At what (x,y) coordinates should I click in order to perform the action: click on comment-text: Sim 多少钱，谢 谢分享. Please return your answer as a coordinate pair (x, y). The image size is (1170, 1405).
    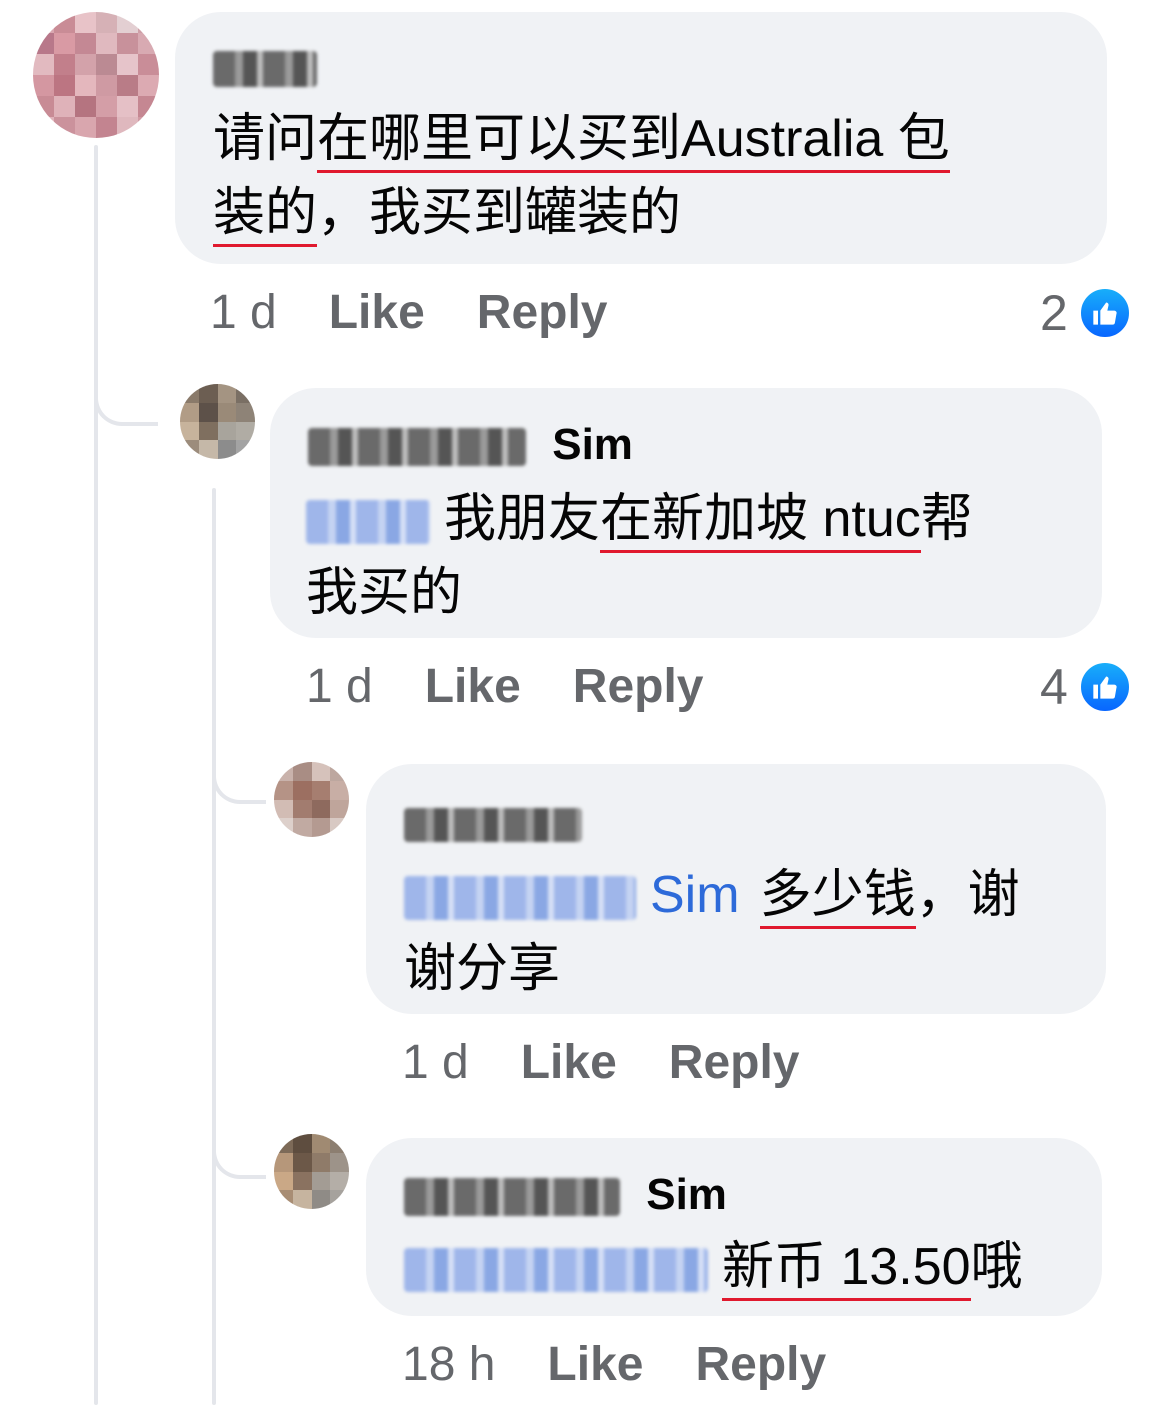
    Looking at the image, I should click on (712, 932).